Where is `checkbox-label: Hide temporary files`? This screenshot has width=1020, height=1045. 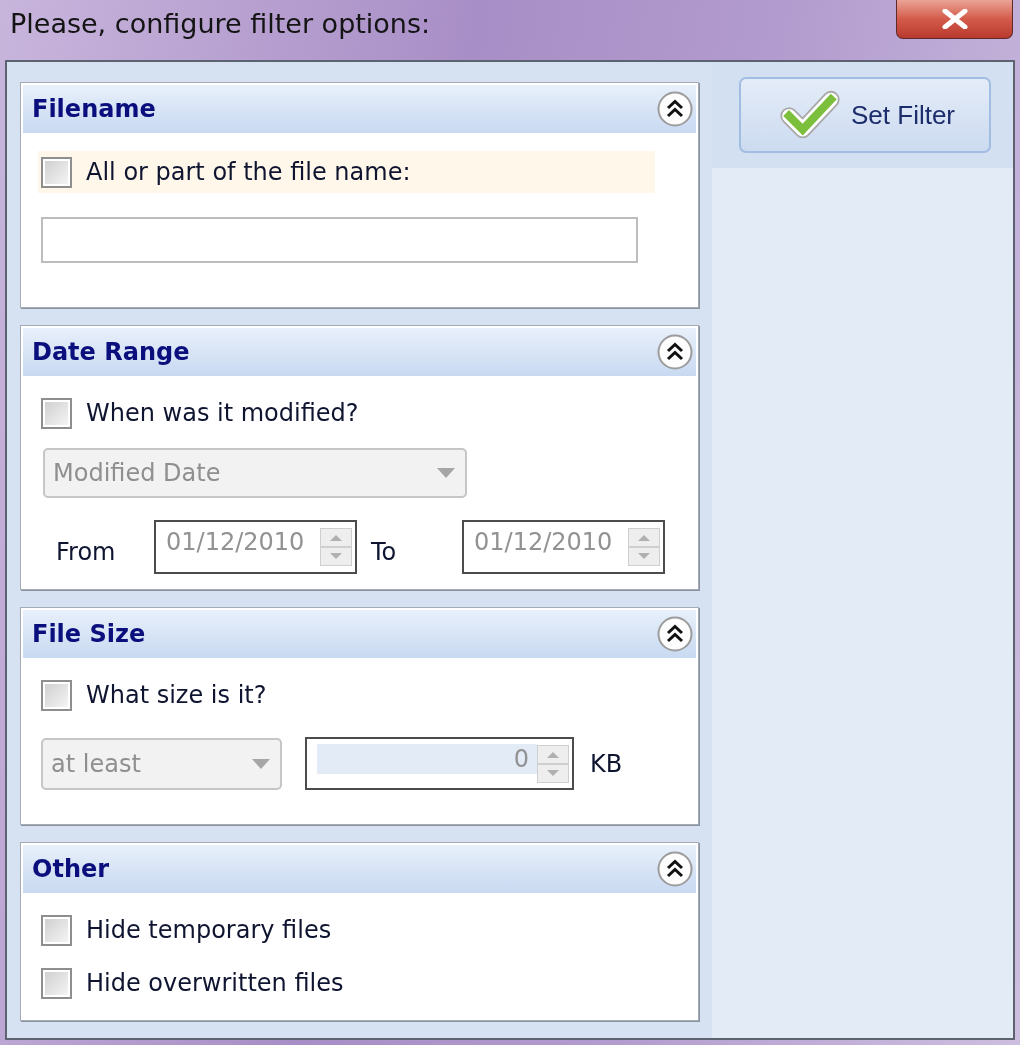 checkbox-label: Hide temporary files is located at coordinates (209, 930).